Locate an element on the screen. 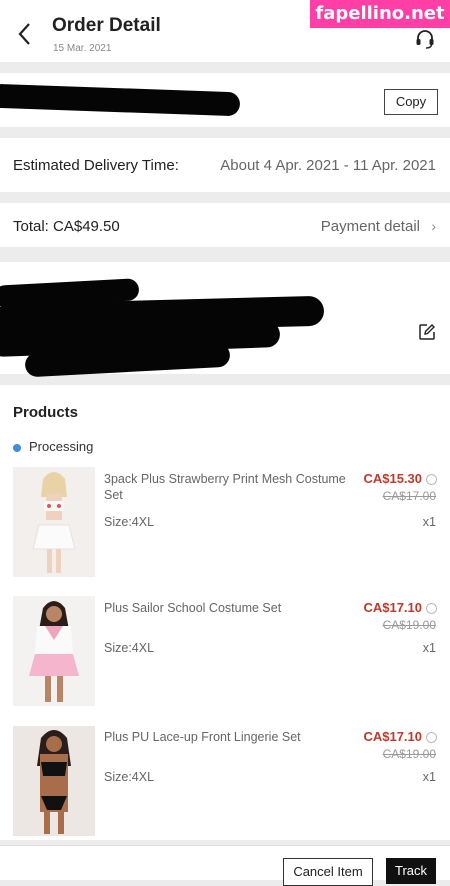 The width and height of the screenshot is (450, 886). payment-detail-link: Payment detail is located at coordinates (370, 226).